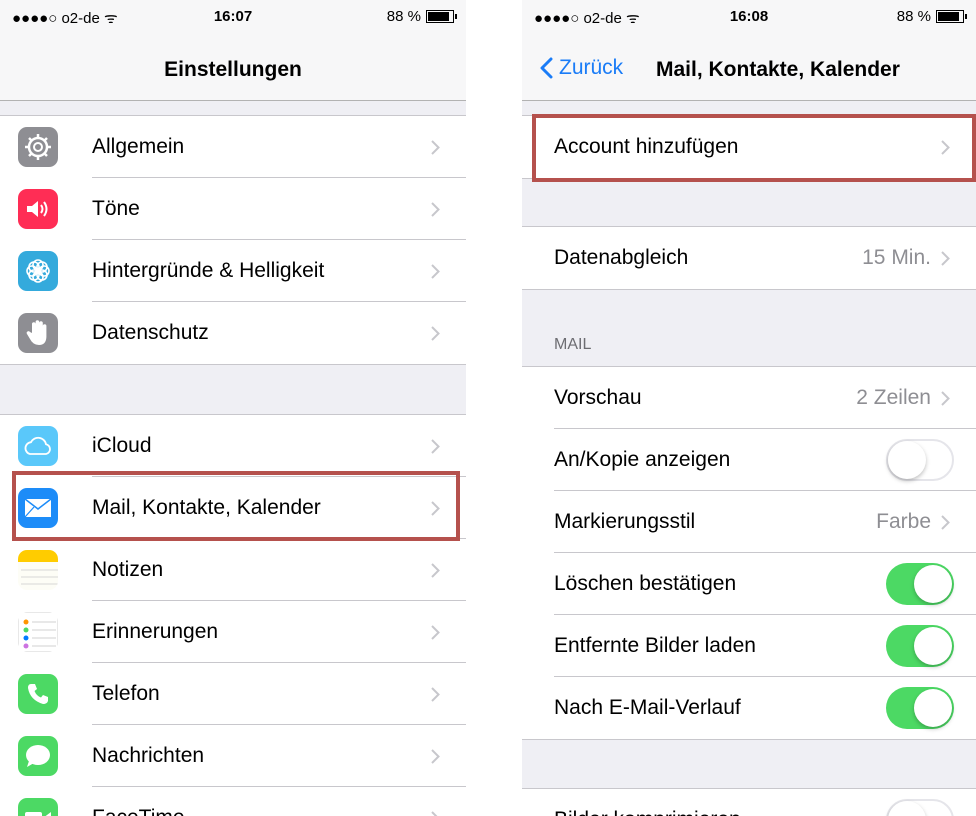 Image resolution: width=976 pixels, height=816 pixels. I want to click on status-bar: ●●●●○ o2-de ᯤ 16:08 88 %, so click(749, 17).